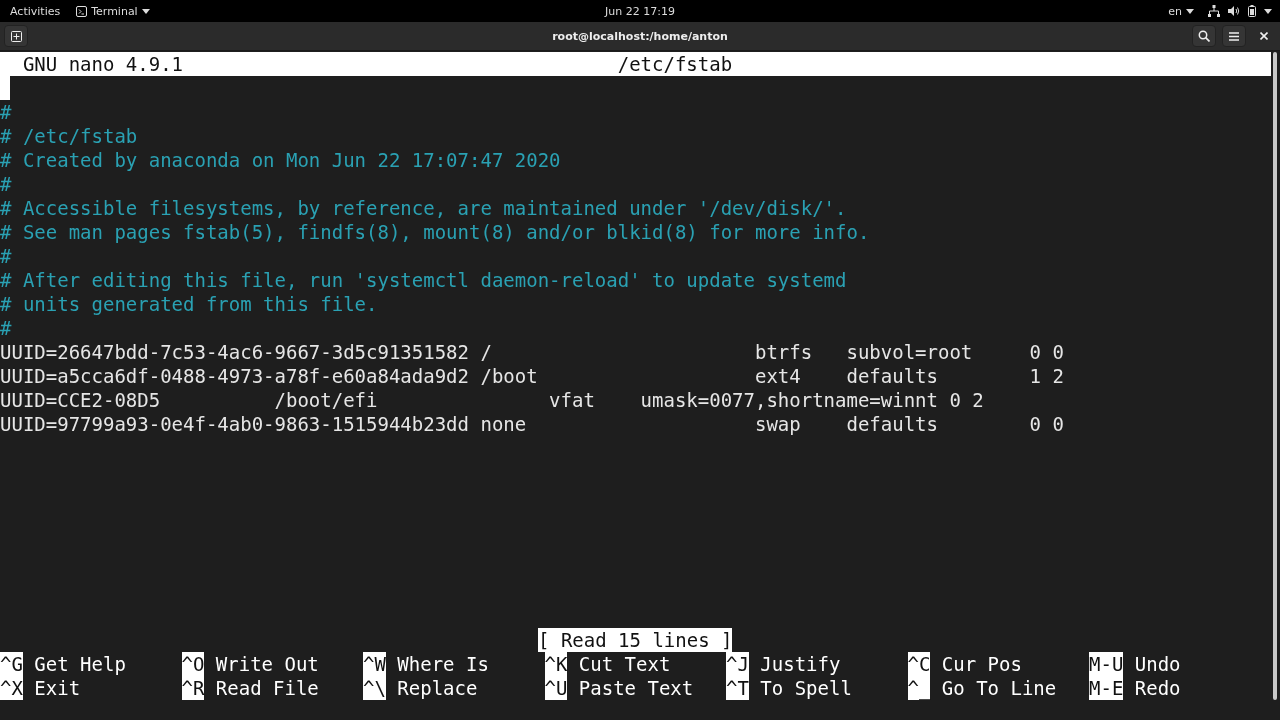 This screenshot has width=1280, height=720. I want to click on close-icon, so click(1264, 36).